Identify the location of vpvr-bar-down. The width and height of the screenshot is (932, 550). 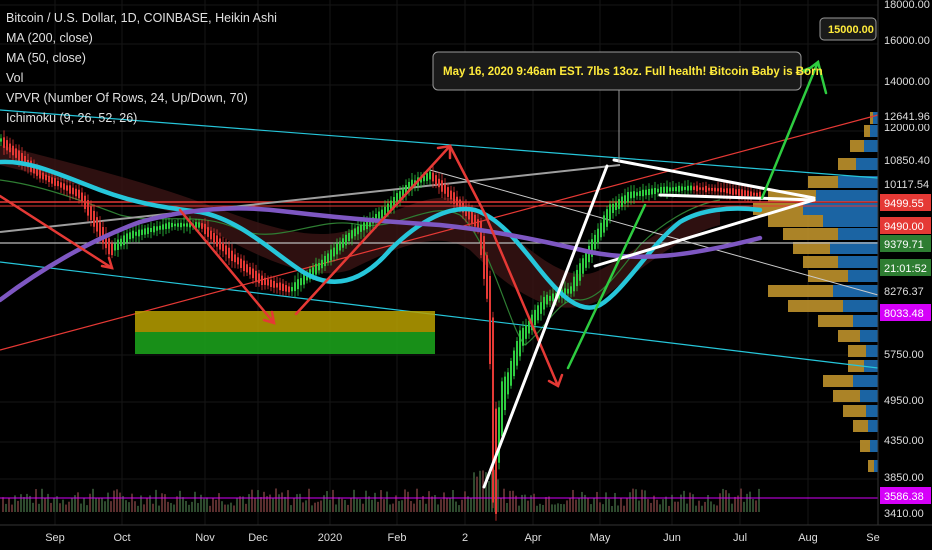
(800, 291).